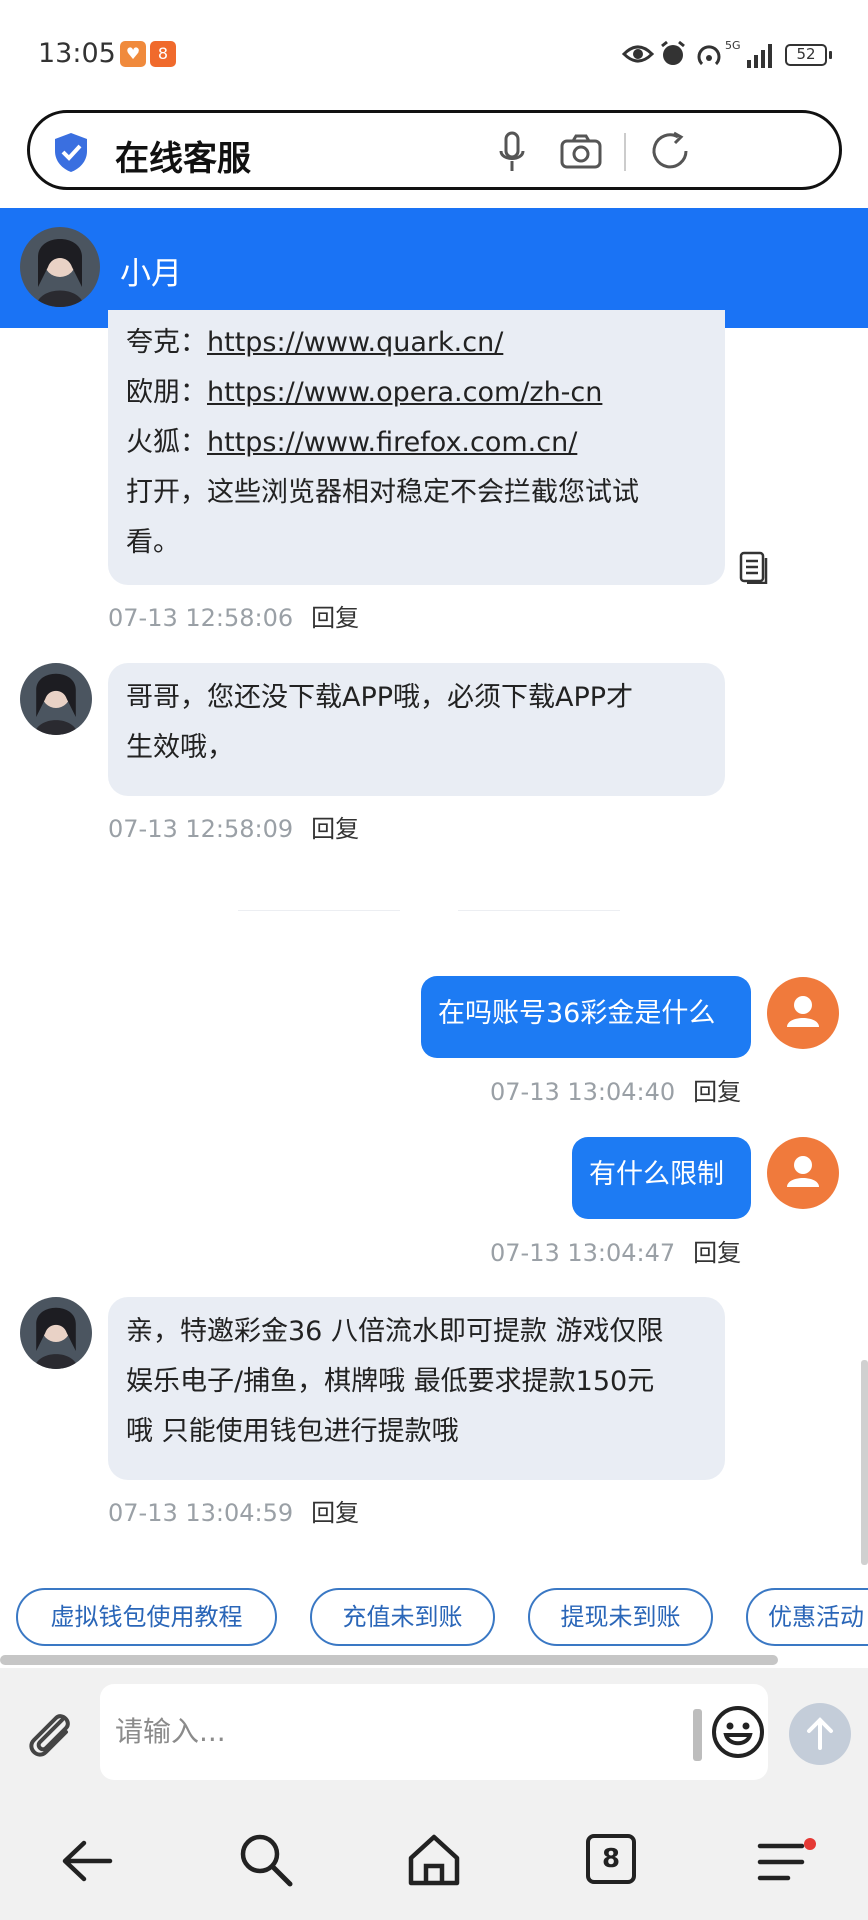 This screenshot has height=1920, width=868. I want to click on message-line: 欧朋：https://www.opera.com/zh-cn, so click(364, 392).